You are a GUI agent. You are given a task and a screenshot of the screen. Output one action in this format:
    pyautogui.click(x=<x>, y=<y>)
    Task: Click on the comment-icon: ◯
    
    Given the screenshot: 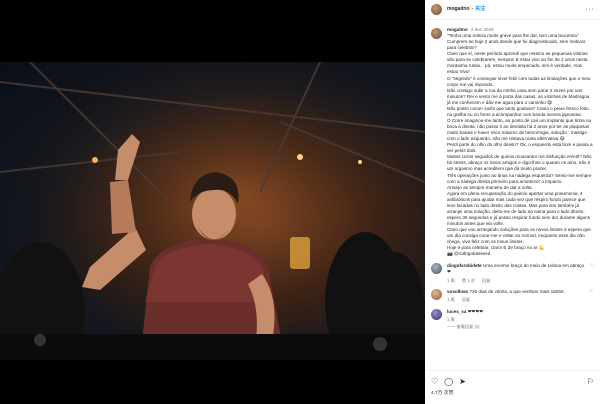 What is the action you would take?
    pyautogui.click(x=448, y=382)
    